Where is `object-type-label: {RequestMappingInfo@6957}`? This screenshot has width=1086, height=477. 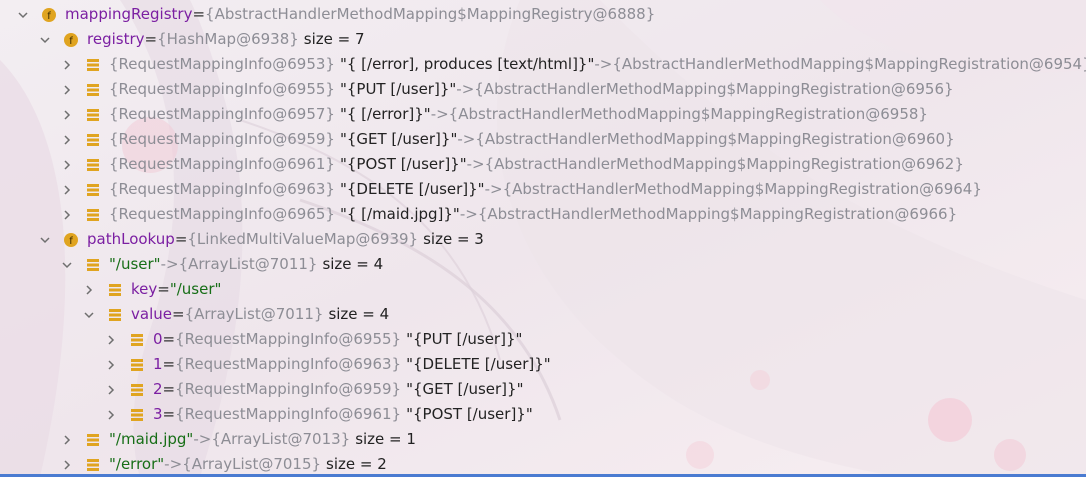 object-type-label: {RequestMappingInfo@6957} is located at coordinates (222, 114).